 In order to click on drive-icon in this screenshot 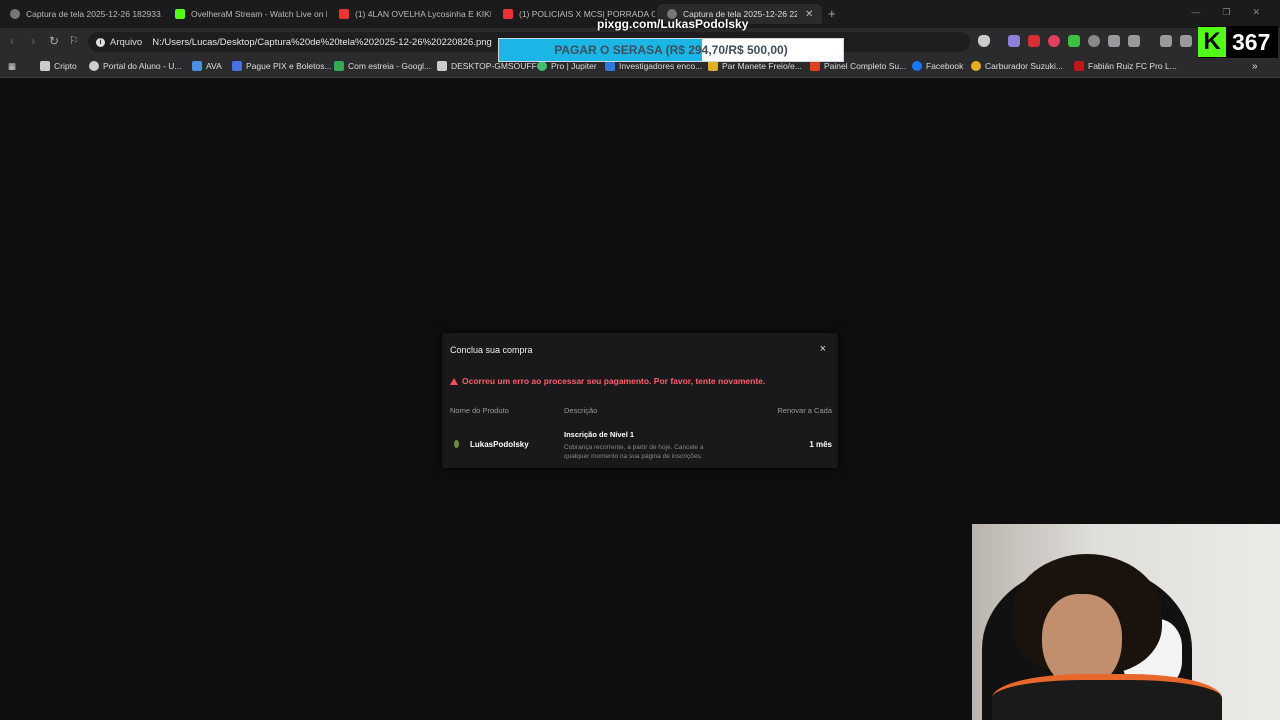, I will do `click(339, 66)`.